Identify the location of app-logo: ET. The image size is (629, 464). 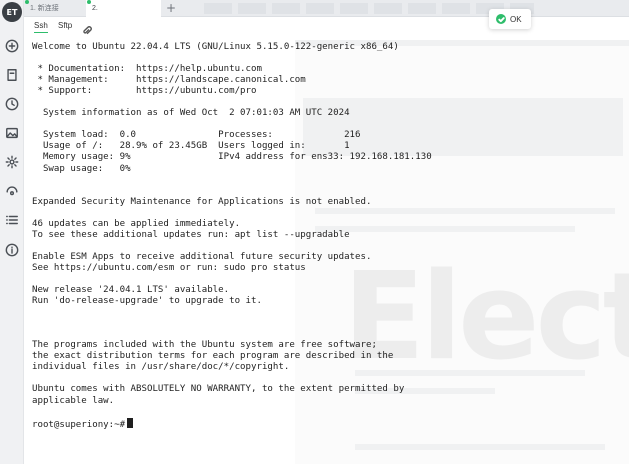
(12, 12).